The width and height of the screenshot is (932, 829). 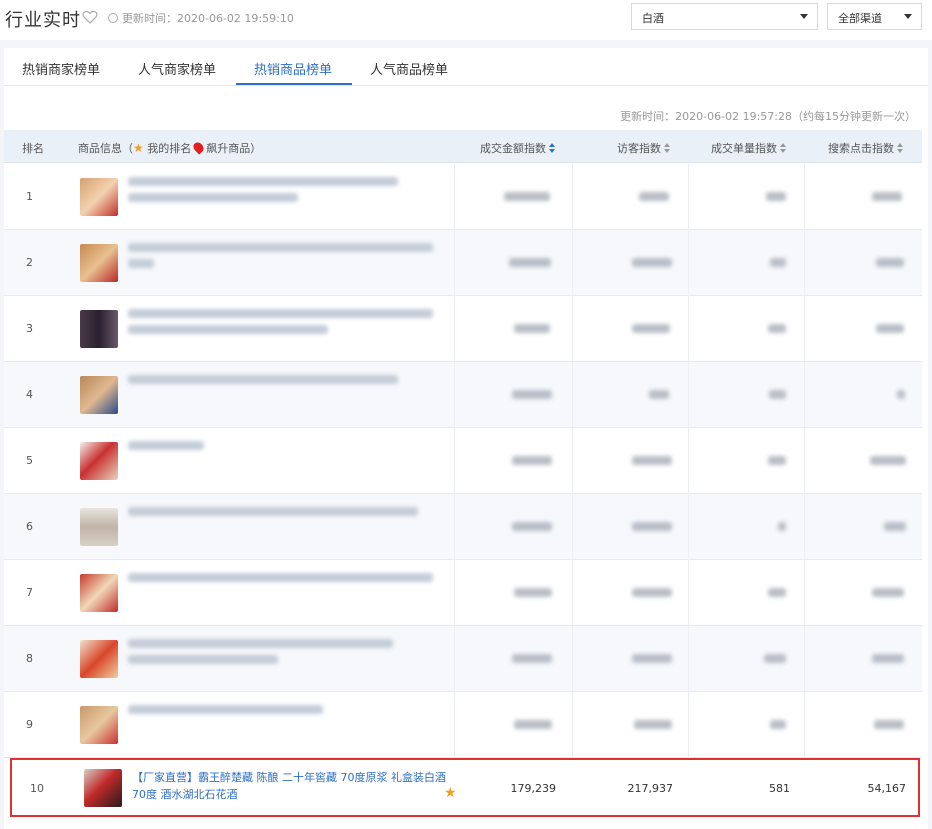 What do you see at coordinates (650, 788) in the screenshot?
I see `visitor-index-value: 217,937` at bounding box center [650, 788].